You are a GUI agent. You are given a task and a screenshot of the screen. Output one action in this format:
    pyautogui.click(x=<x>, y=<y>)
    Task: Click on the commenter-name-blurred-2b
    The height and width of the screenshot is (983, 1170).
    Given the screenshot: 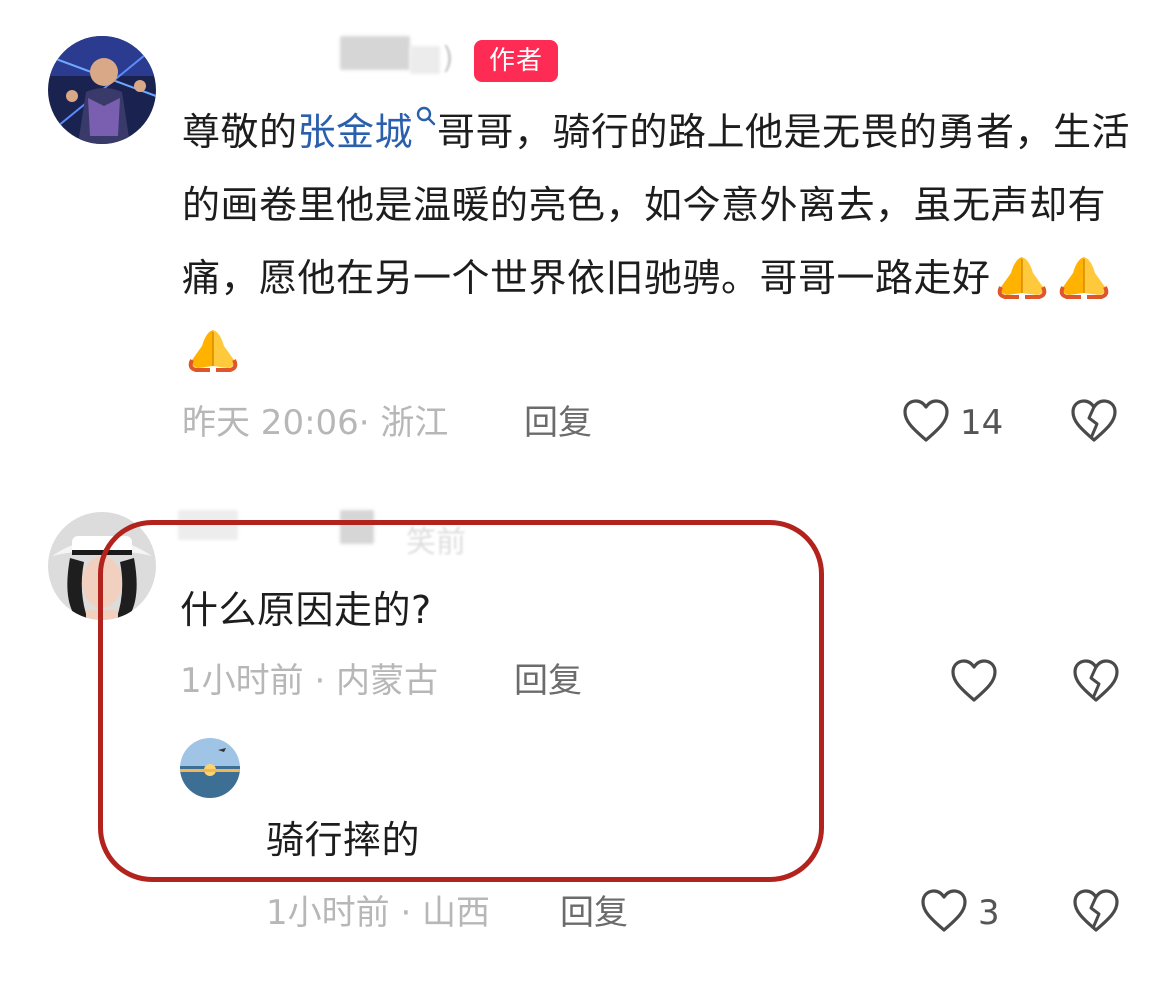 What is the action you would take?
    pyautogui.click(x=357, y=527)
    